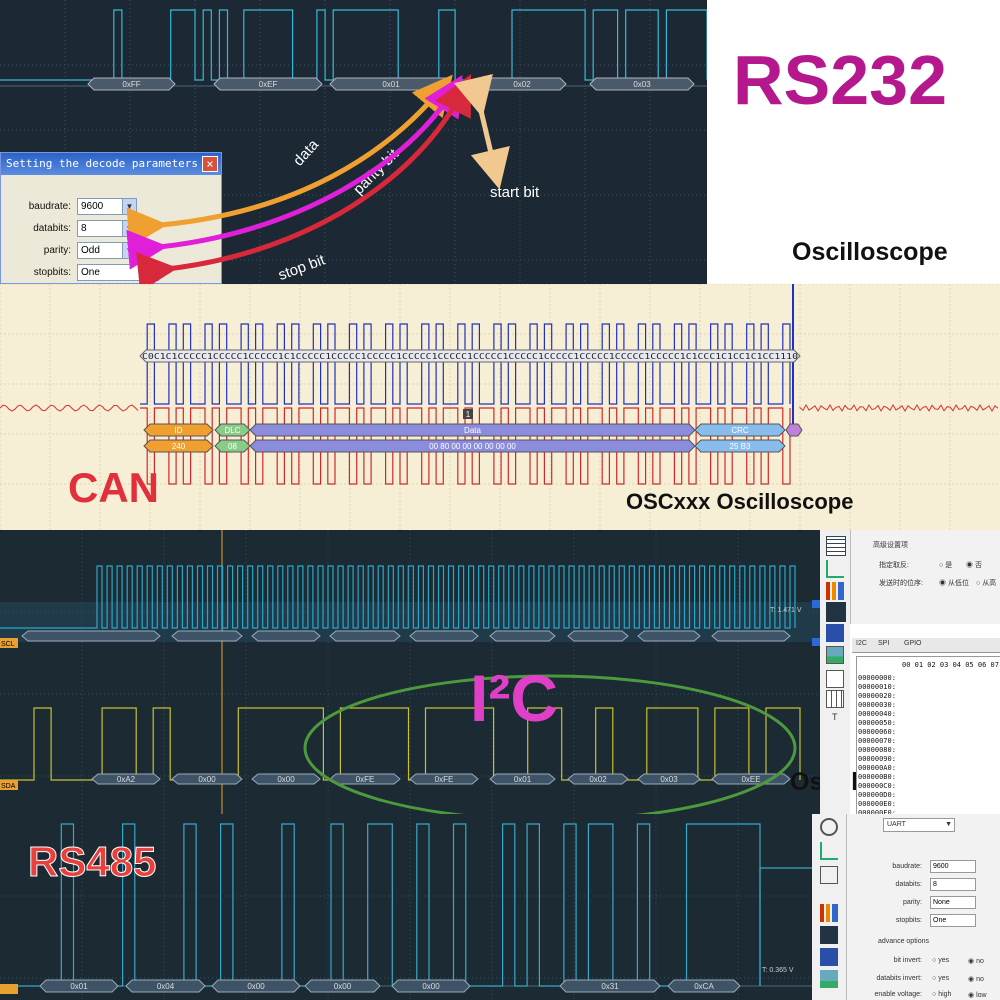  I want to click on databits-select: 8 ▼, so click(107, 228).